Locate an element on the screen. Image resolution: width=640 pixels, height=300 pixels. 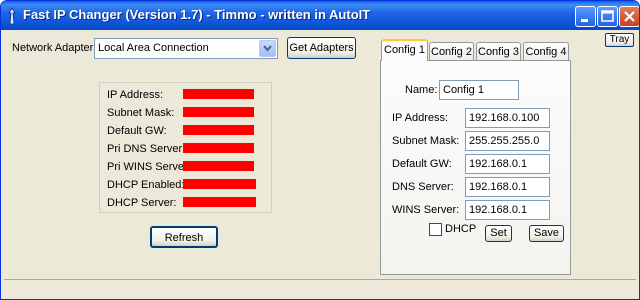
tab-config-4: Config 4 is located at coordinates (546, 51).